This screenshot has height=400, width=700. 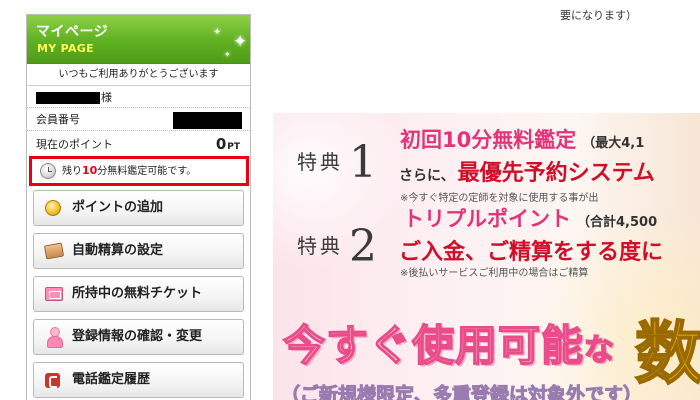 I want to click on wallet-icon, so click(x=54, y=251).